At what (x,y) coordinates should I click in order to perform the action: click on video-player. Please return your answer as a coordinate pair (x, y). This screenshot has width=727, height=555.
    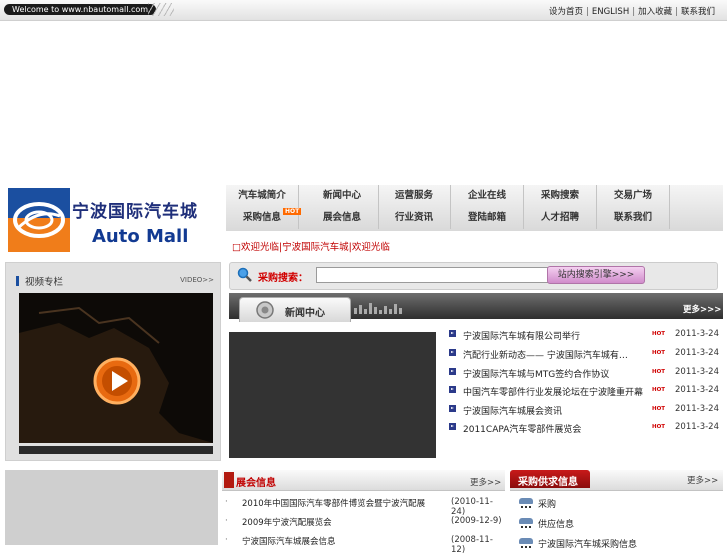
    Looking at the image, I should click on (116, 368).